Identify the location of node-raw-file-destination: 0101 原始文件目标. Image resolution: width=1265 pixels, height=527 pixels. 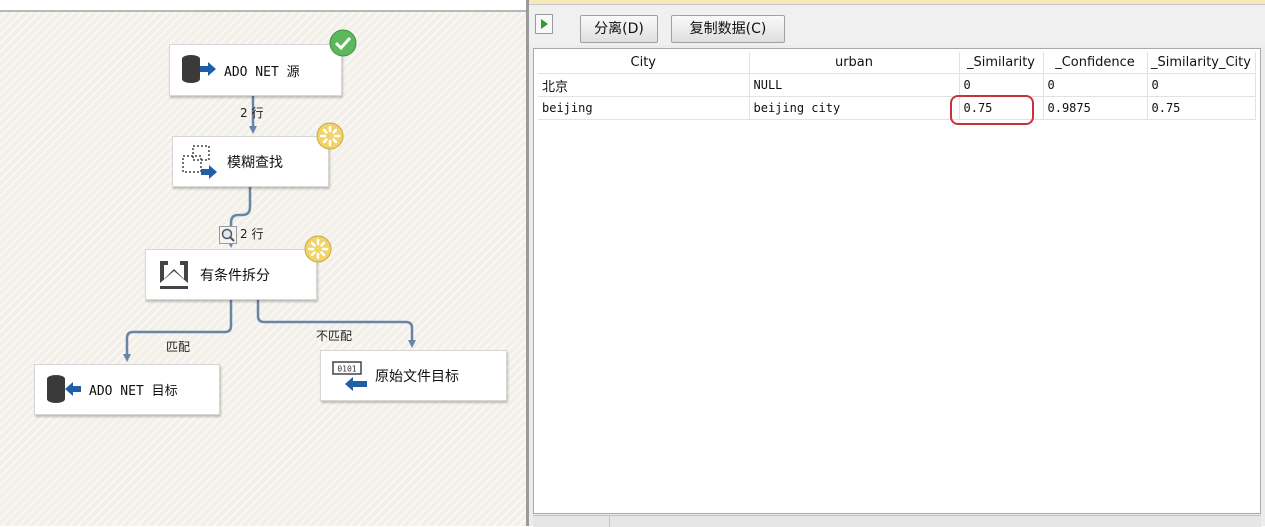
(413, 375).